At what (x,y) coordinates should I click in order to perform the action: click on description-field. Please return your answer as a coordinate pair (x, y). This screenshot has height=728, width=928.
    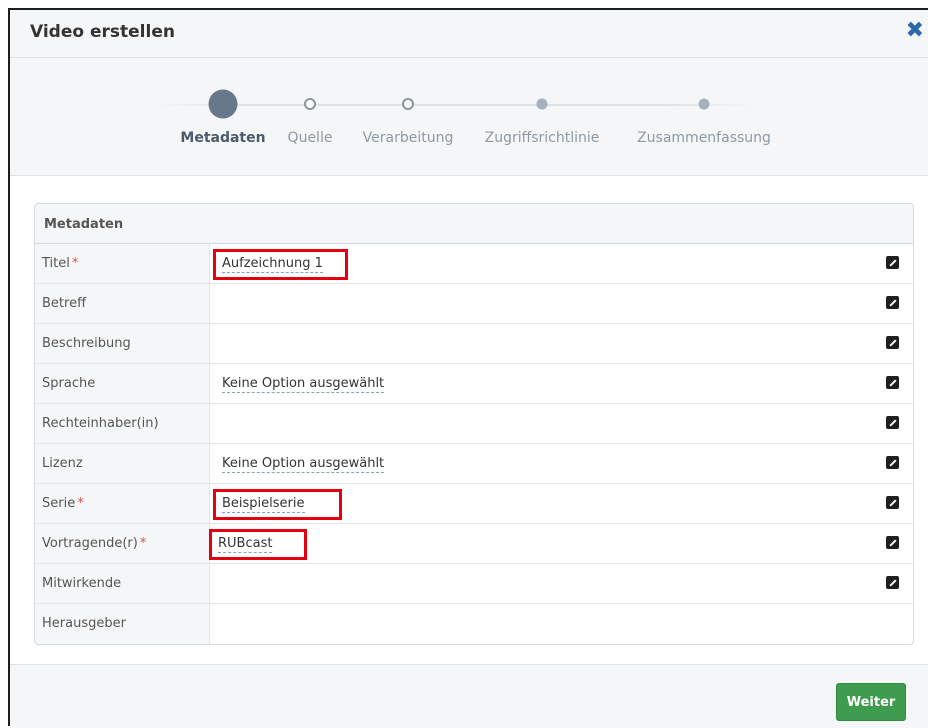
    Looking at the image, I should click on (561, 343).